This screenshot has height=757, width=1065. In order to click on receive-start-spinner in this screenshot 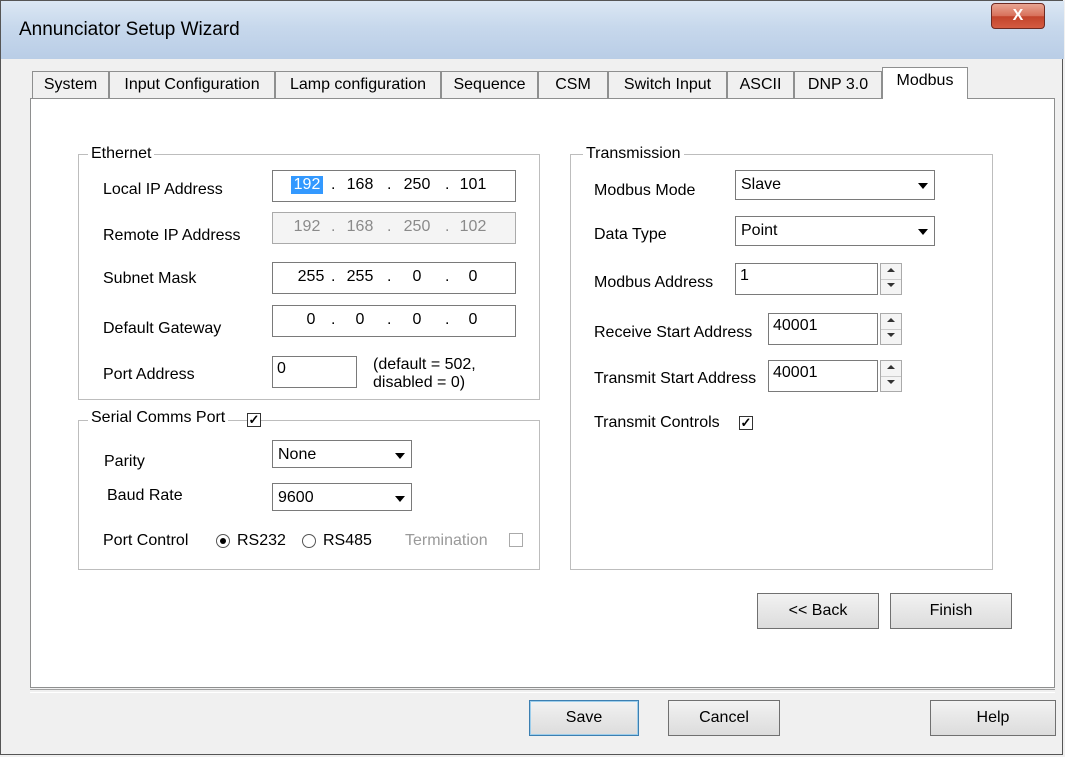, I will do `click(891, 329)`.